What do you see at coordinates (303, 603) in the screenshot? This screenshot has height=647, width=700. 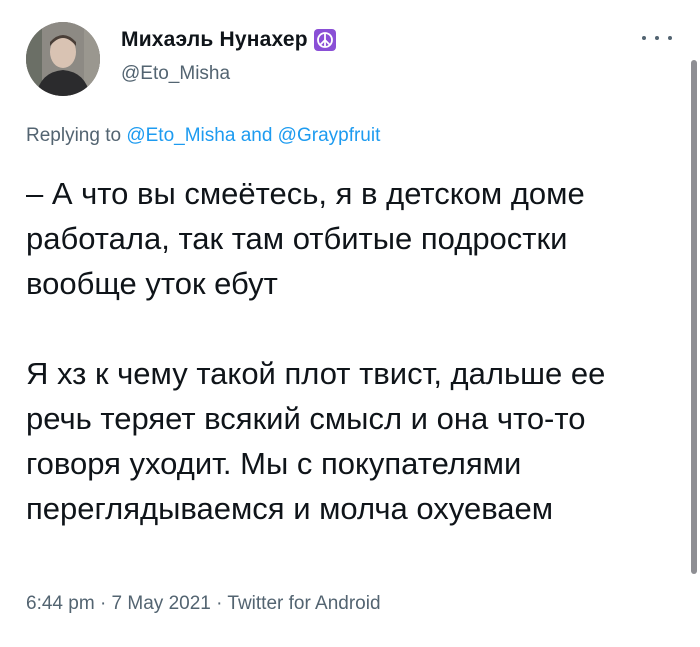 I see `tweet-source: Twitter for Android` at bounding box center [303, 603].